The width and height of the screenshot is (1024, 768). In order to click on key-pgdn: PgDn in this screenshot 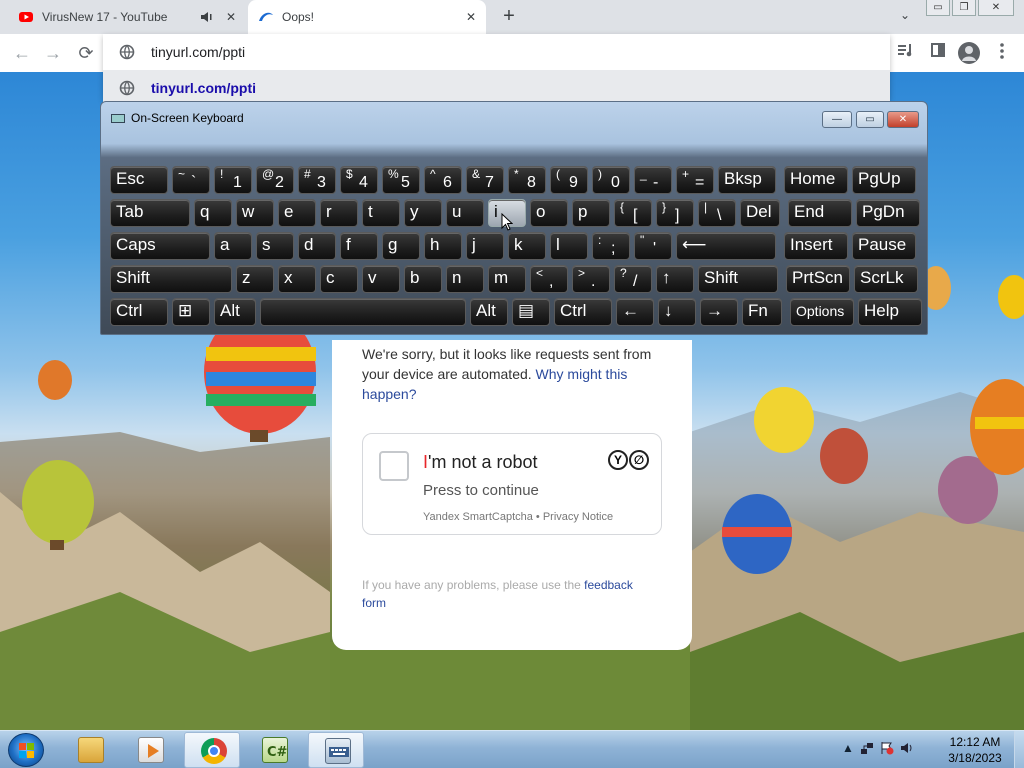, I will do `click(888, 213)`.